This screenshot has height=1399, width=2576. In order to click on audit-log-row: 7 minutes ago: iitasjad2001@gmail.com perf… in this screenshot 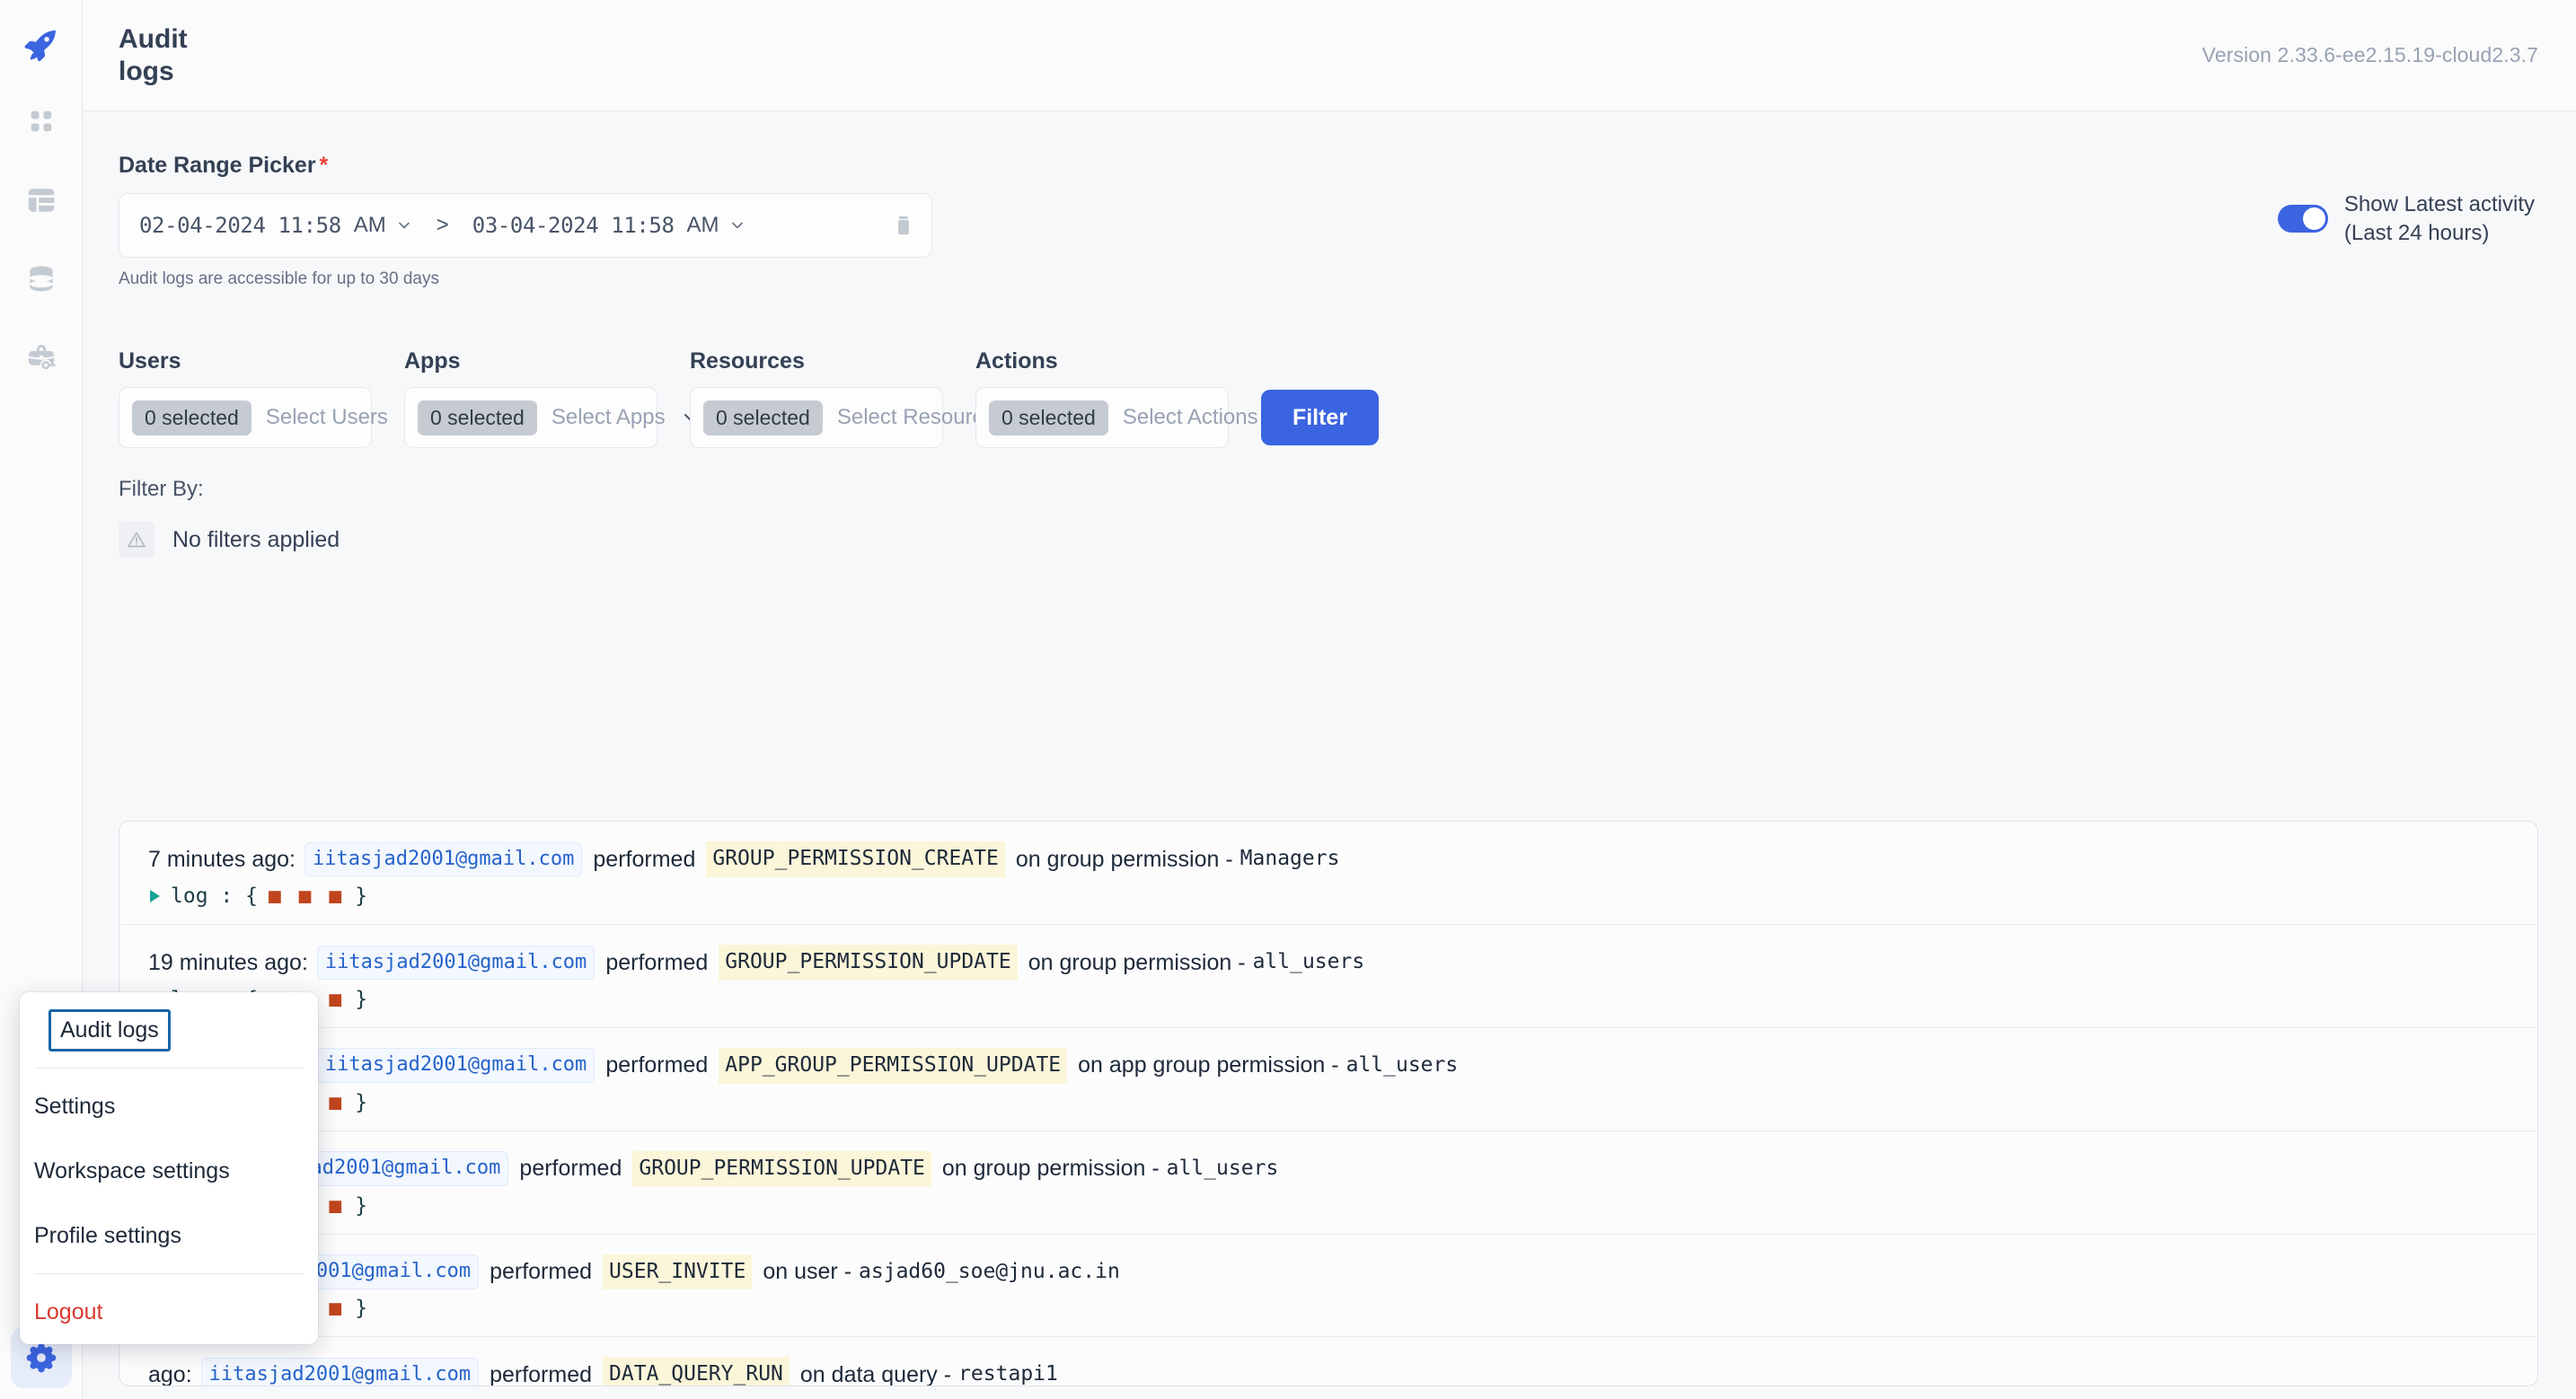, I will do `click(1328, 873)`.